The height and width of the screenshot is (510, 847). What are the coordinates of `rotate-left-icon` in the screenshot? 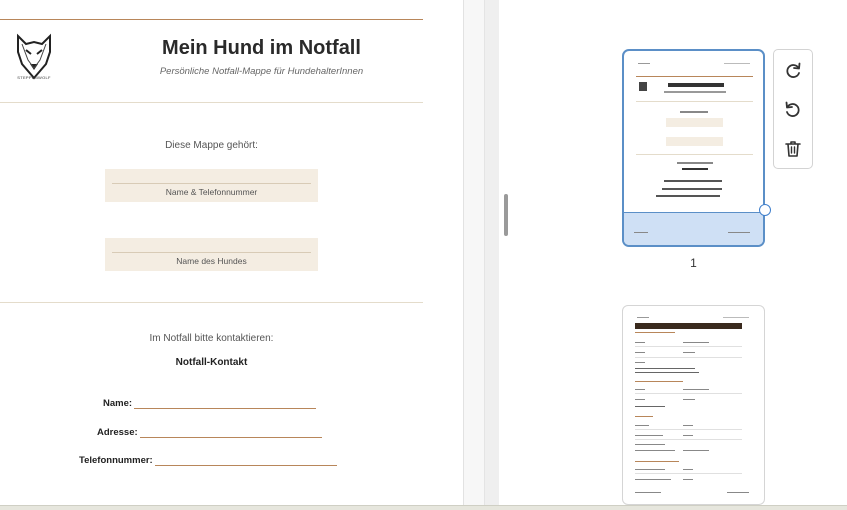 It's located at (792, 109).